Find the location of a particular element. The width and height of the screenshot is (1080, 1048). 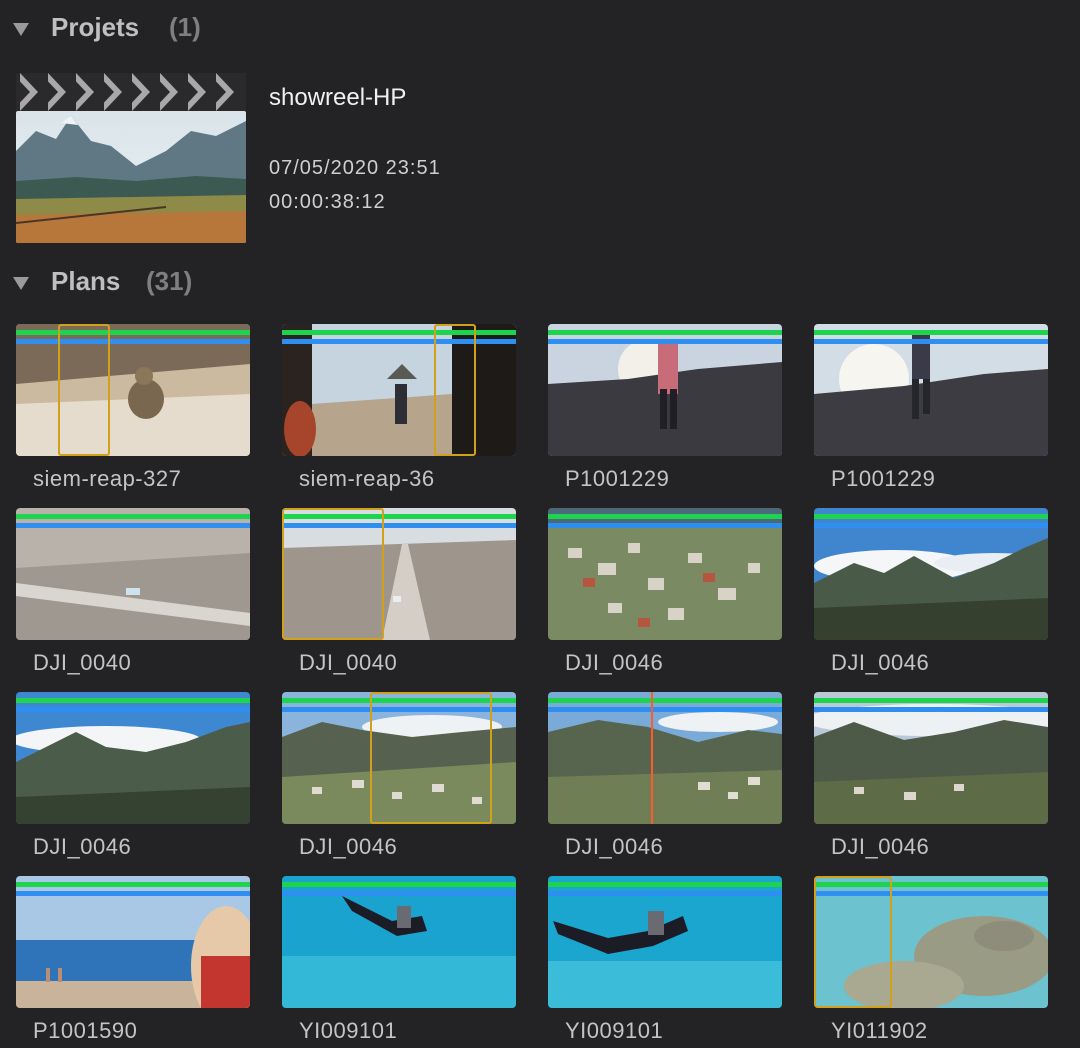

playhead is located at coordinates (652, 758).